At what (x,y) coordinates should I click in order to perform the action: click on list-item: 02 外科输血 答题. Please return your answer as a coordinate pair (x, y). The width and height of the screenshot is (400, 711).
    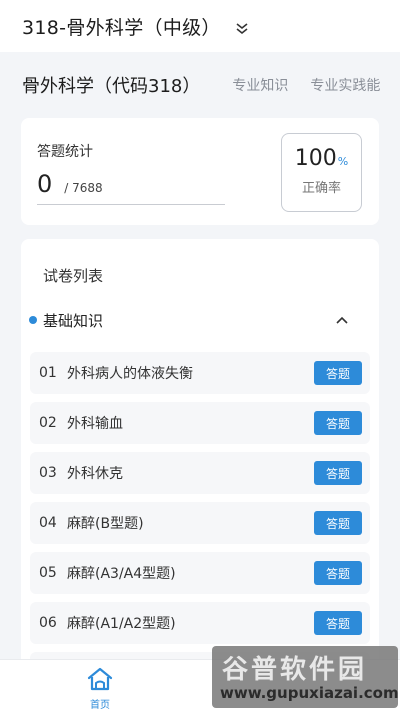
    Looking at the image, I should click on (200, 423).